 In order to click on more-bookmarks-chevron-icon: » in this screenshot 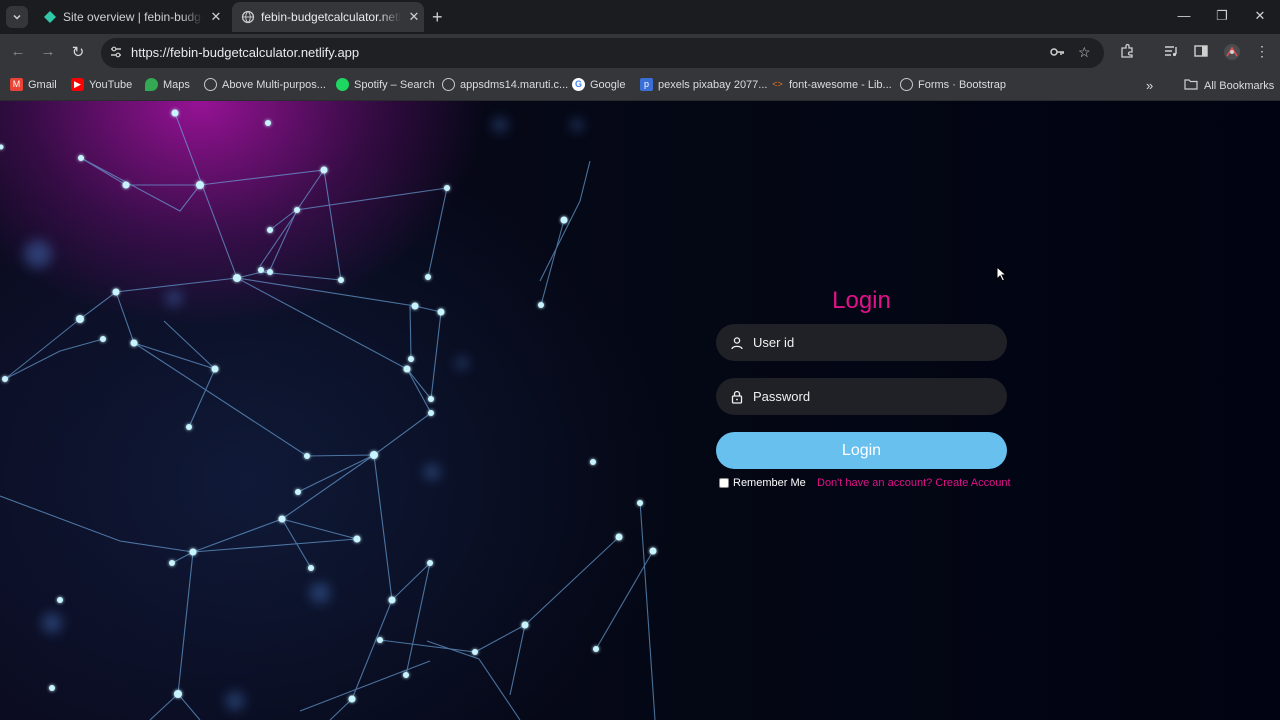, I will do `click(1149, 85)`.